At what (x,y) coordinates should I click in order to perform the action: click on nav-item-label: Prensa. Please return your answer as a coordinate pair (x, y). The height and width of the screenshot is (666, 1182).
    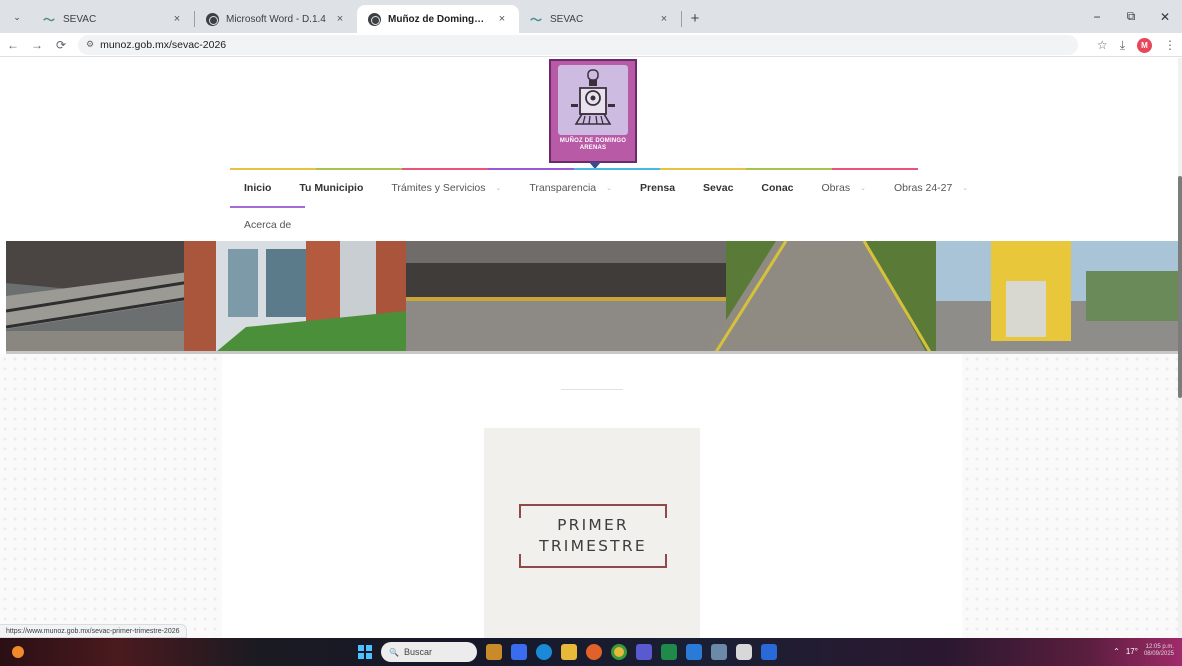
    Looking at the image, I should click on (658, 188).